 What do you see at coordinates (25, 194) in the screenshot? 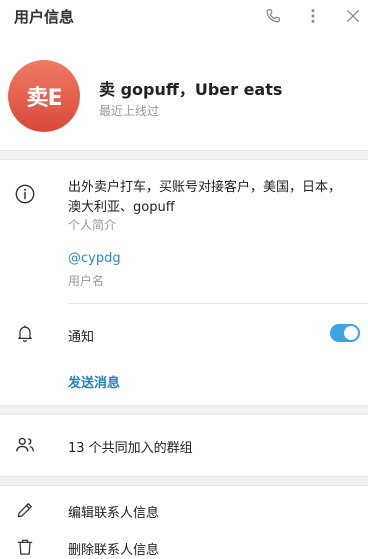
I see `info-icon` at bounding box center [25, 194].